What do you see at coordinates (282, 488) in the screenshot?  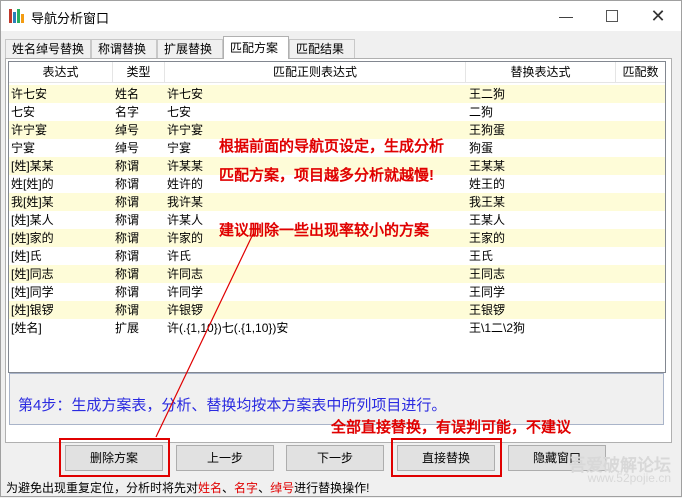 I see `status-nick: 绰号` at bounding box center [282, 488].